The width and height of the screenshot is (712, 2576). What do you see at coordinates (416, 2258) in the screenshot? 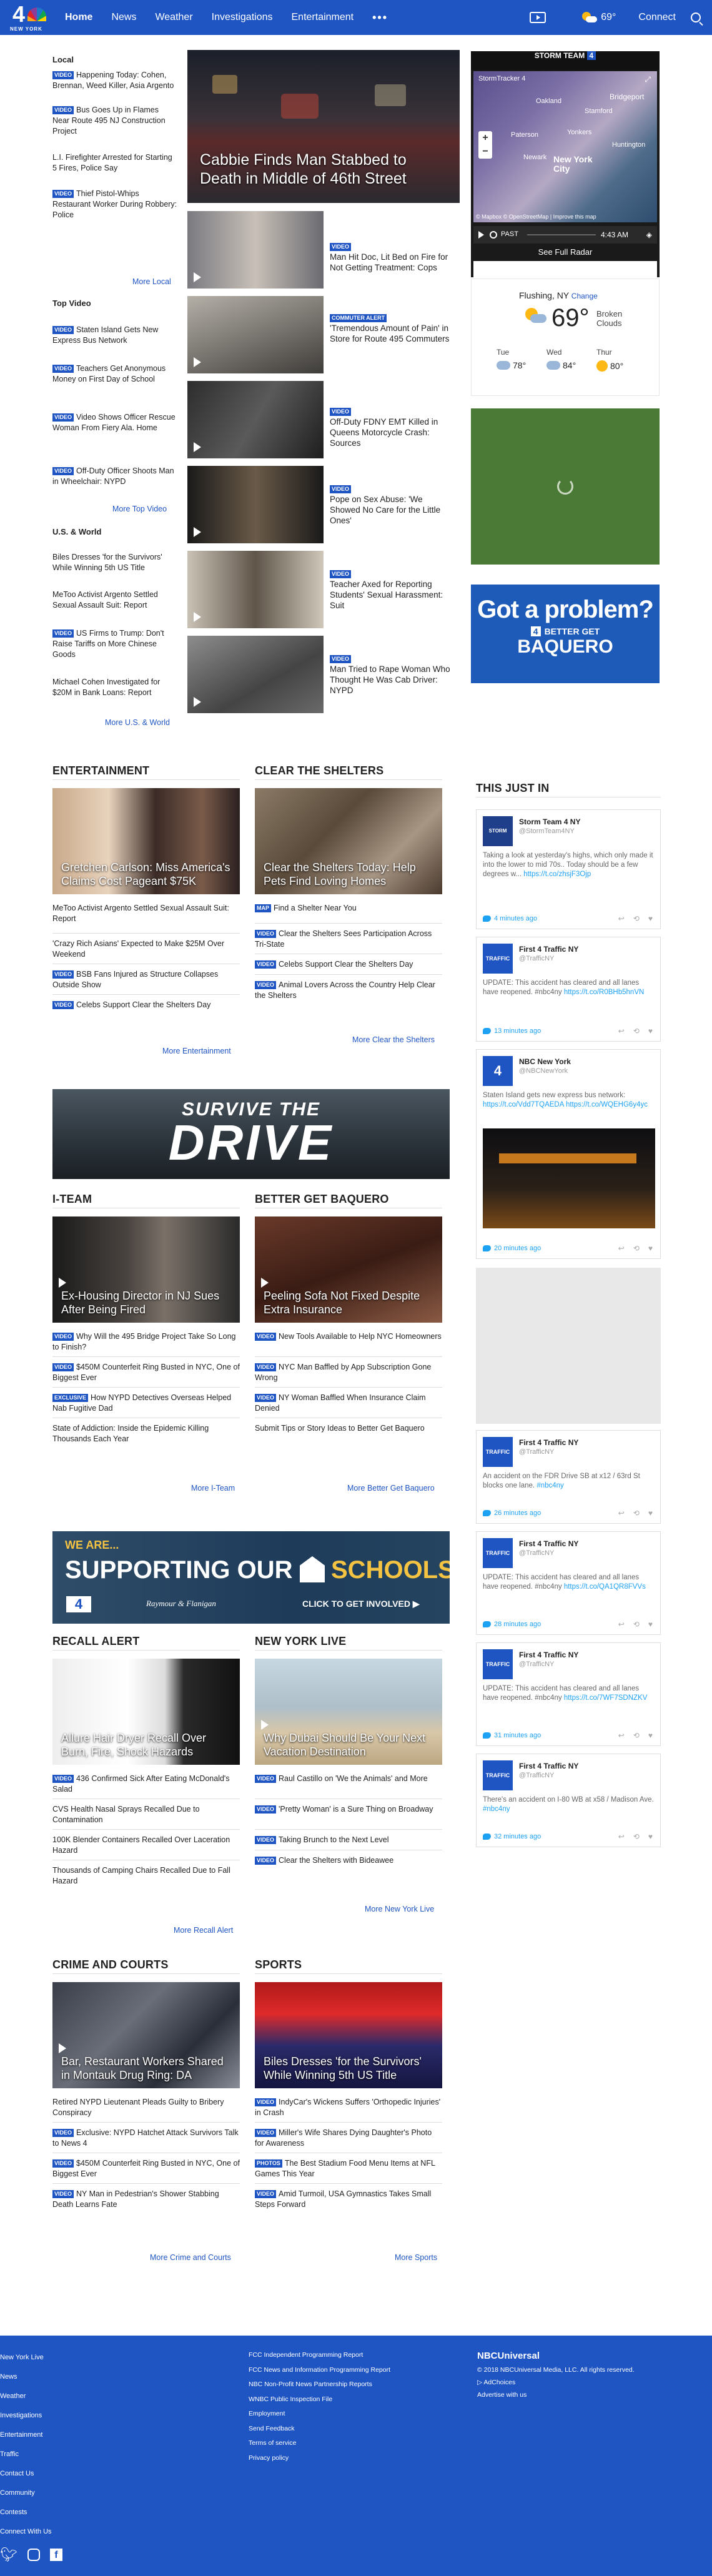
I see `more-sports-link: More Sports` at bounding box center [416, 2258].